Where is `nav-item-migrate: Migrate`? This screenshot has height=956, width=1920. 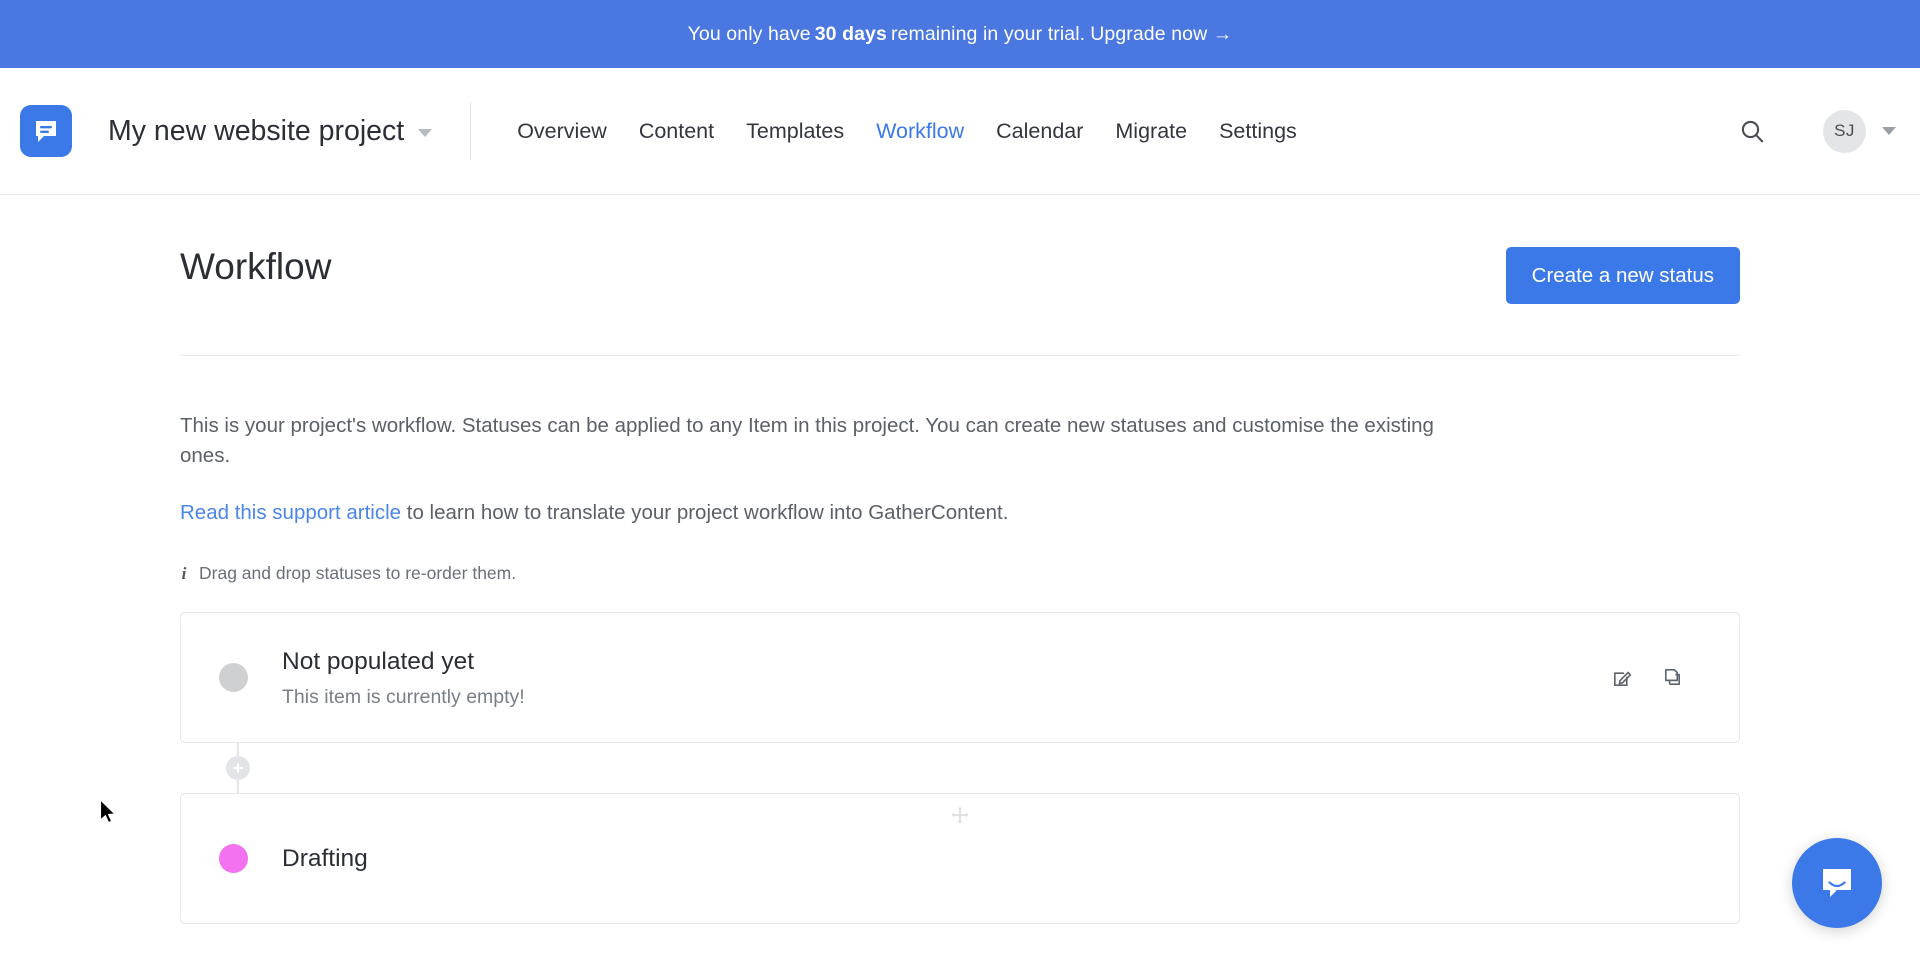
nav-item-migrate: Migrate is located at coordinates (1151, 131).